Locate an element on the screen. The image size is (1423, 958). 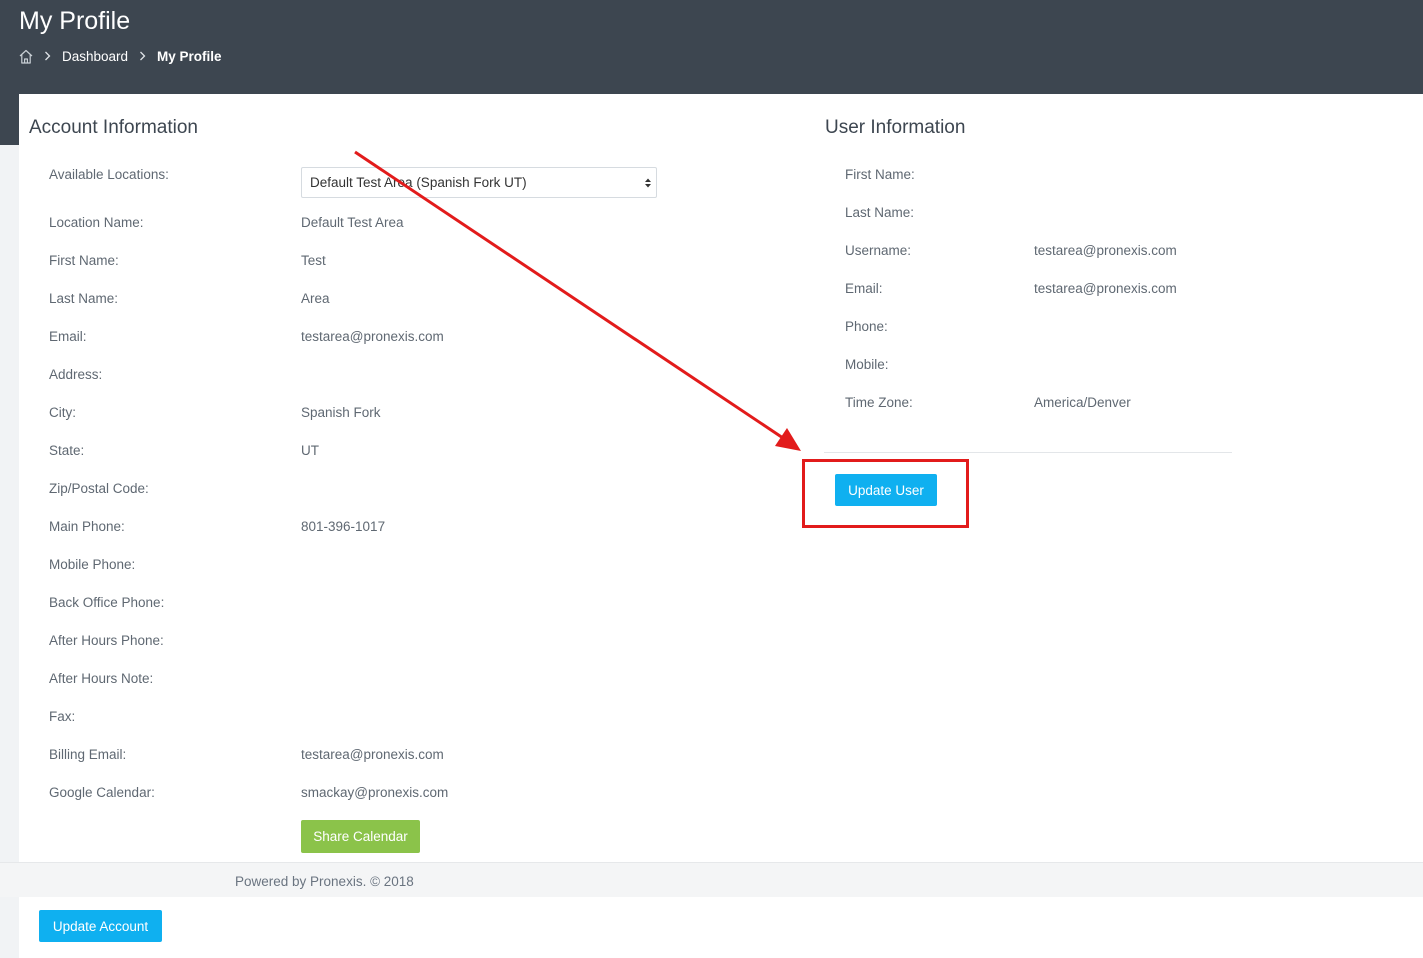
account-row-value: Default Test Area is located at coordinates (352, 222).